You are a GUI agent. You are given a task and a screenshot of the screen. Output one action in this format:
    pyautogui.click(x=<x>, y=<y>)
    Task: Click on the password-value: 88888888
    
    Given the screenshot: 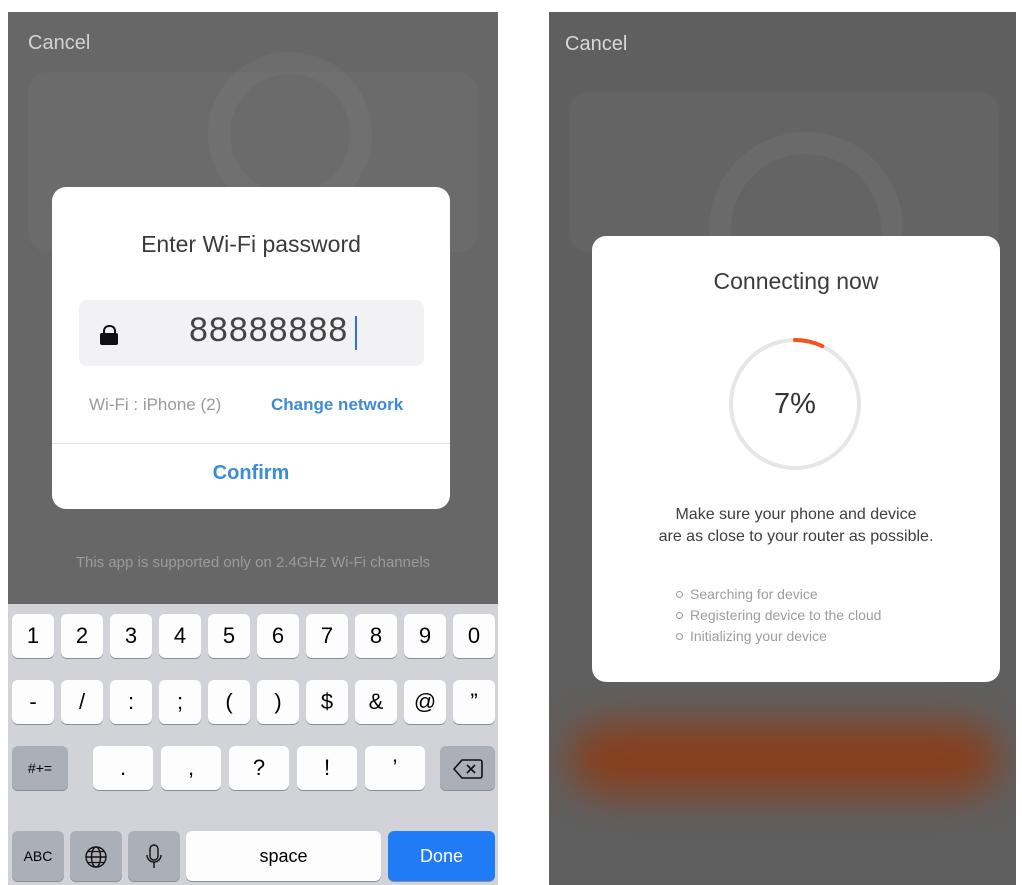 What is the action you would take?
    pyautogui.click(x=269, y=330)
    